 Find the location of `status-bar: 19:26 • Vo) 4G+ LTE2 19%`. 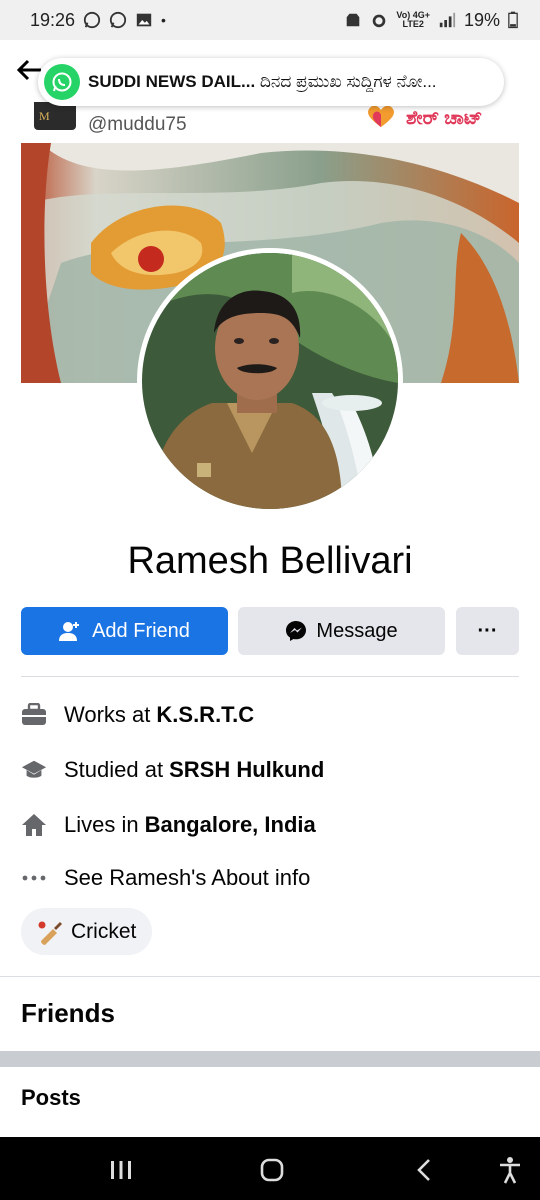

status-bar: 19:26 • Vo) 4G+ LTE2 19% is located at coordinates (270, 20).